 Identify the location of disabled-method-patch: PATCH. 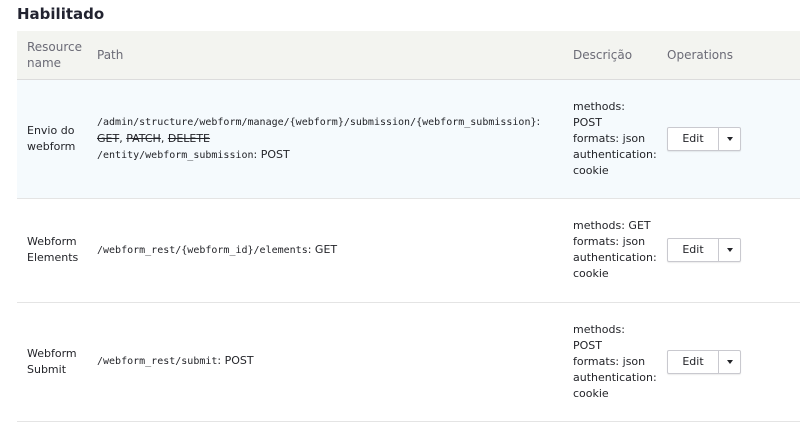
(143, 138).